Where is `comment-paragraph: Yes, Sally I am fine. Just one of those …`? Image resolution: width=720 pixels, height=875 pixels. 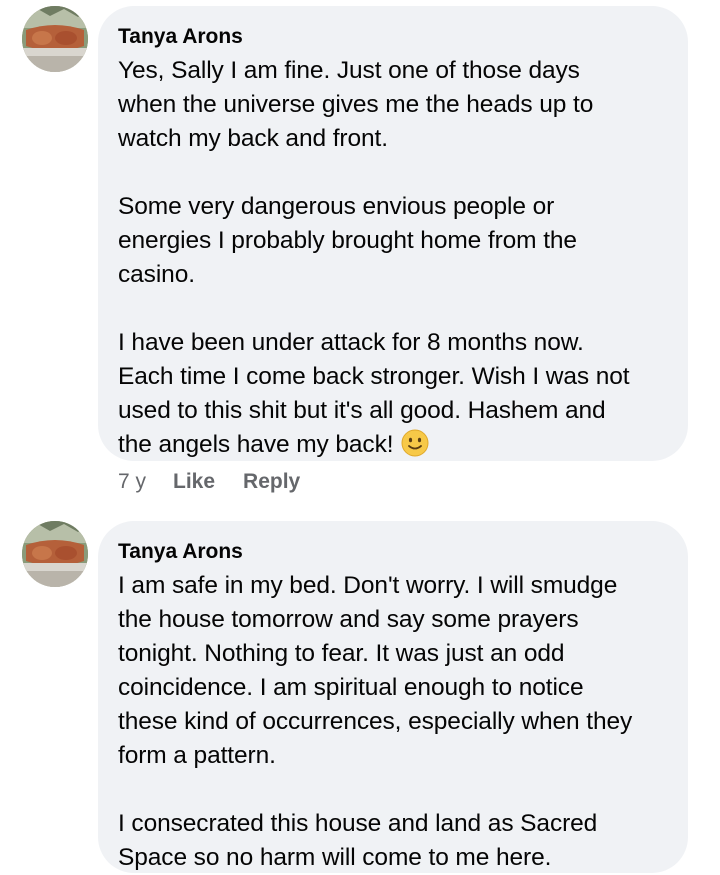 comment-paragraph: Yes, Sally I am fine. Just one of those … is located at coordinates (356, 104).